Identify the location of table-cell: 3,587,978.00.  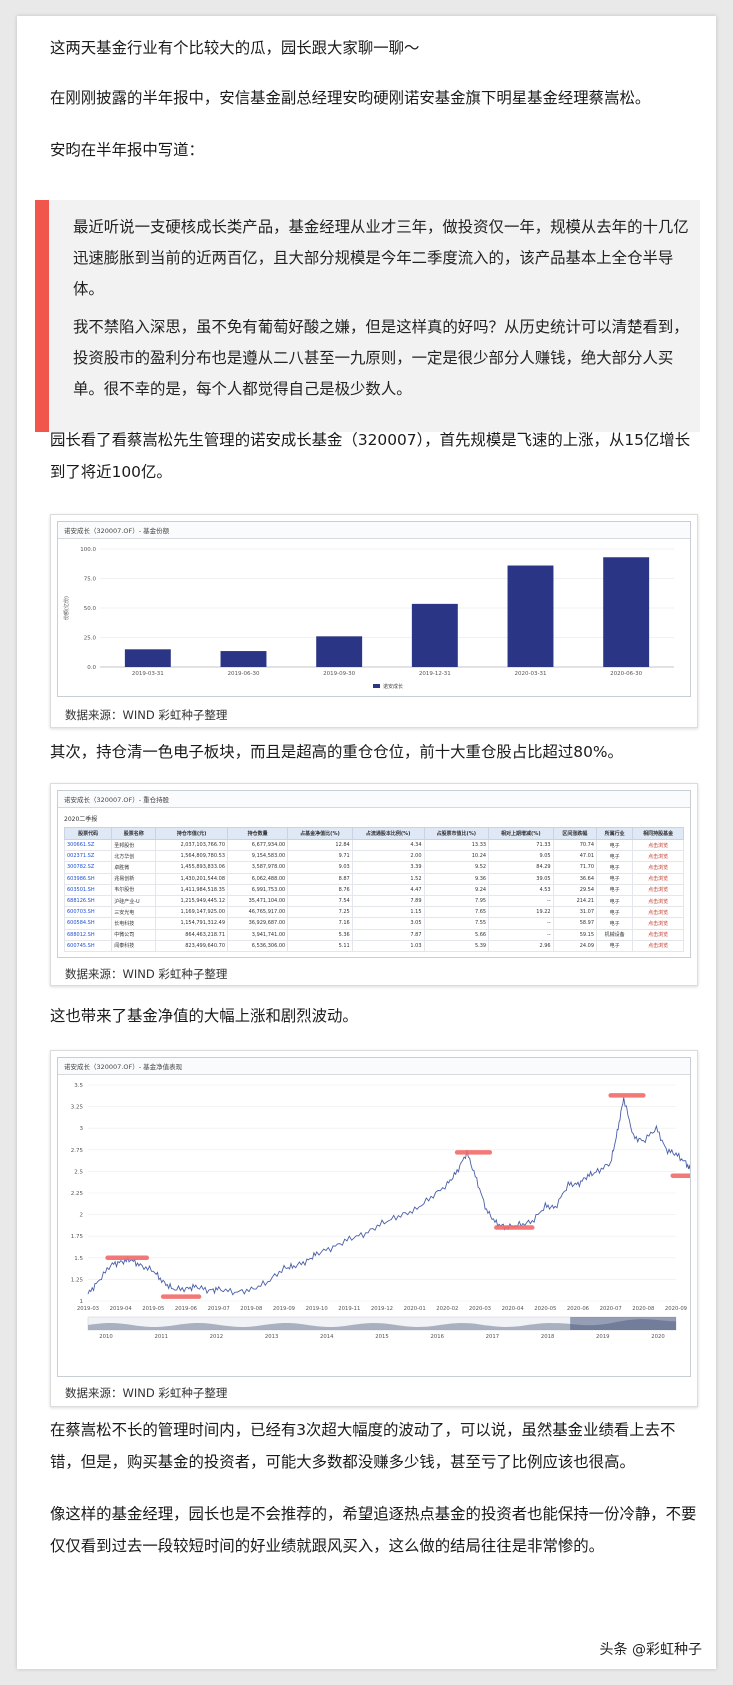
(257, 867).